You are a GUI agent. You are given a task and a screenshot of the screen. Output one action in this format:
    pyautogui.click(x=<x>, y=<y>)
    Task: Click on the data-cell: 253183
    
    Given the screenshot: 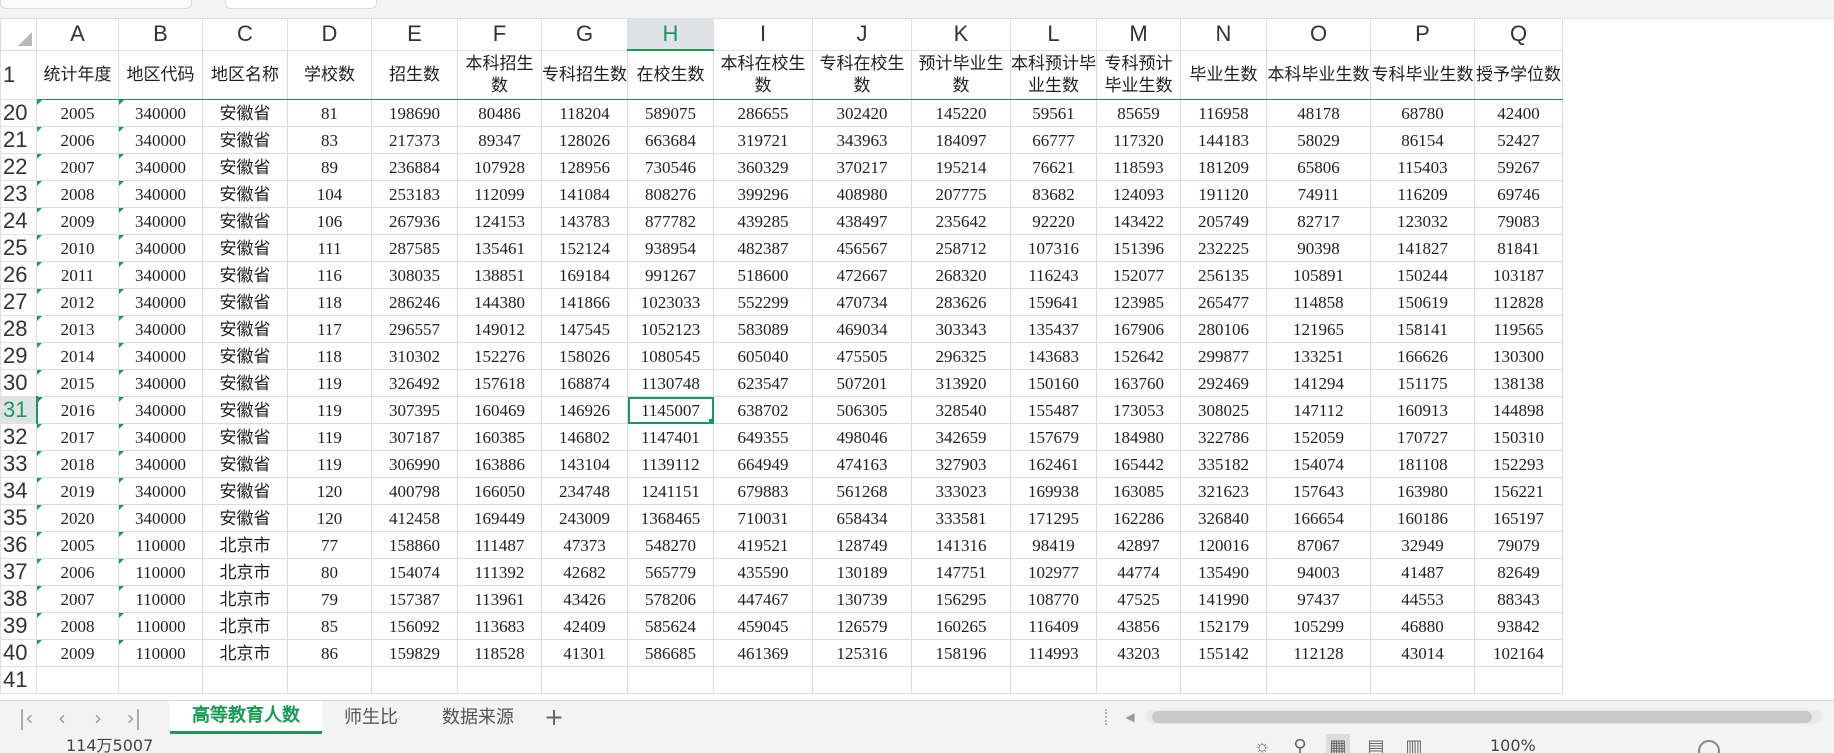 What is the action you would take?
    pyautogui.click(x=414, y=194)
    